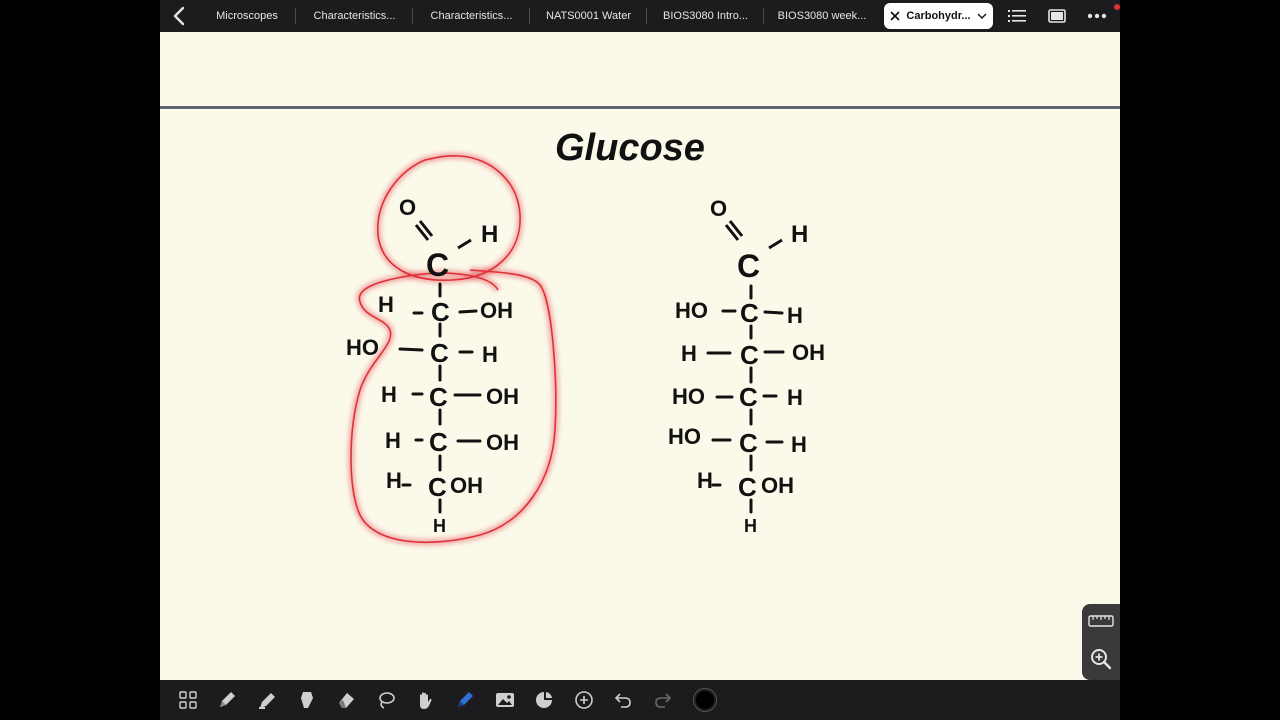  What do you see at coordinates (362, 347) in the screenshot?
I see `left-row2-left: HO` at bounding box center [362, 347].